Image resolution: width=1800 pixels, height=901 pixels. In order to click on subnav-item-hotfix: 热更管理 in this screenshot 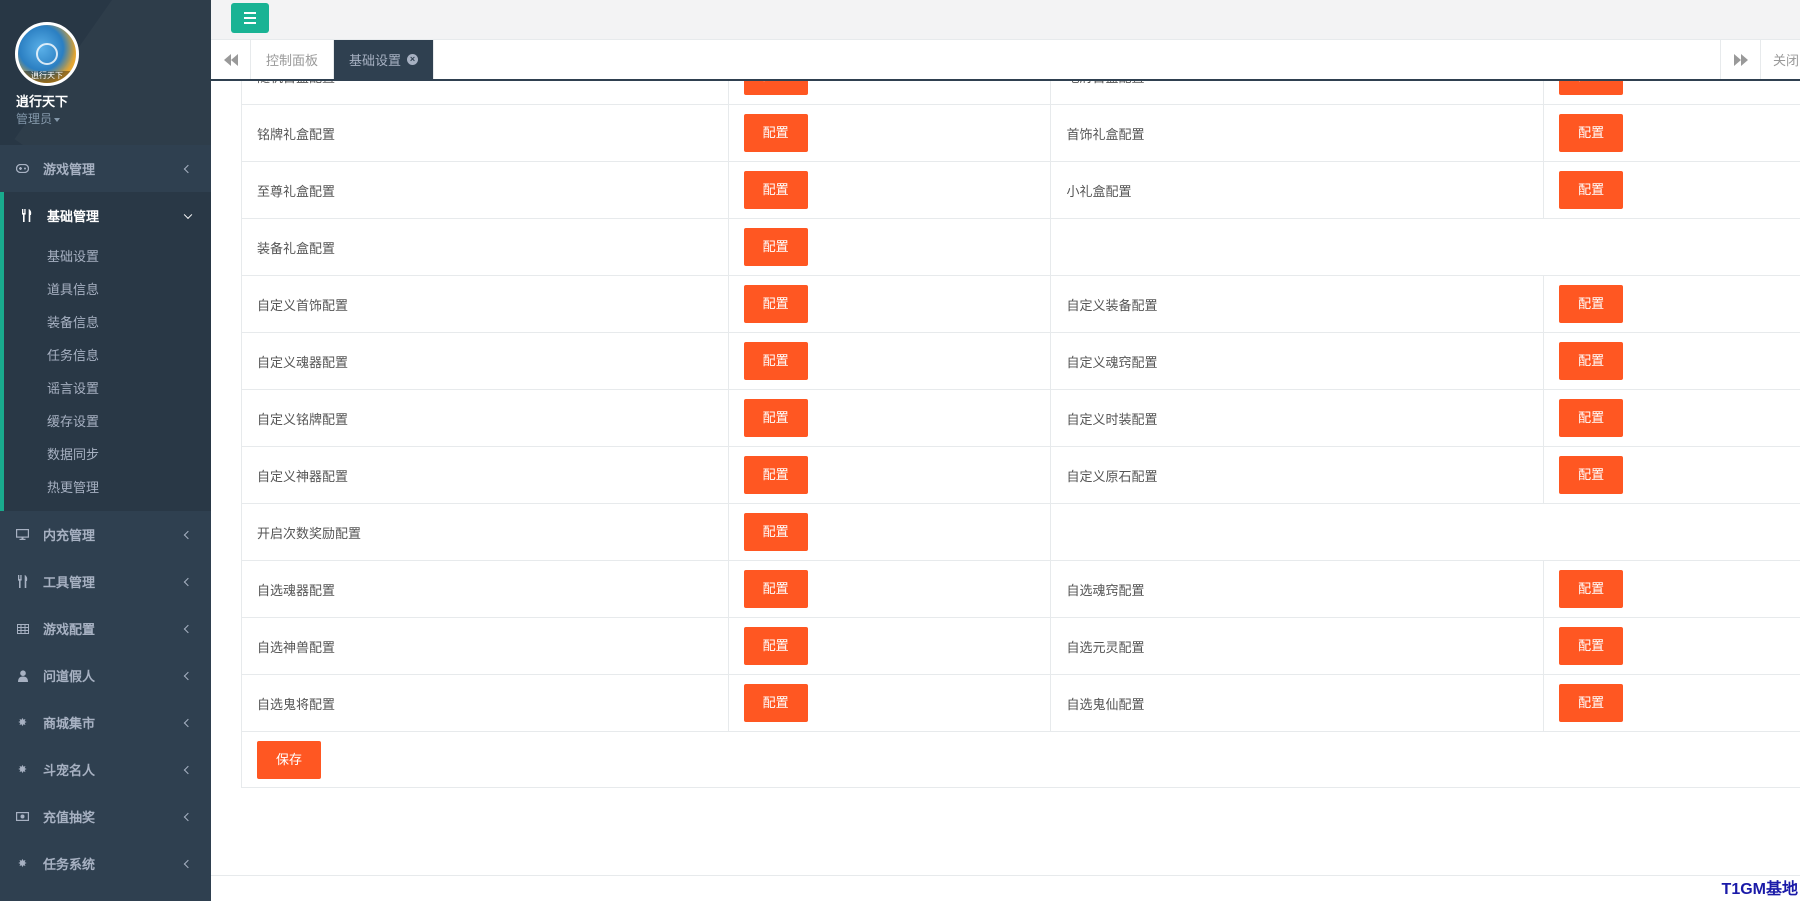, I will do `click(107, 486)`.